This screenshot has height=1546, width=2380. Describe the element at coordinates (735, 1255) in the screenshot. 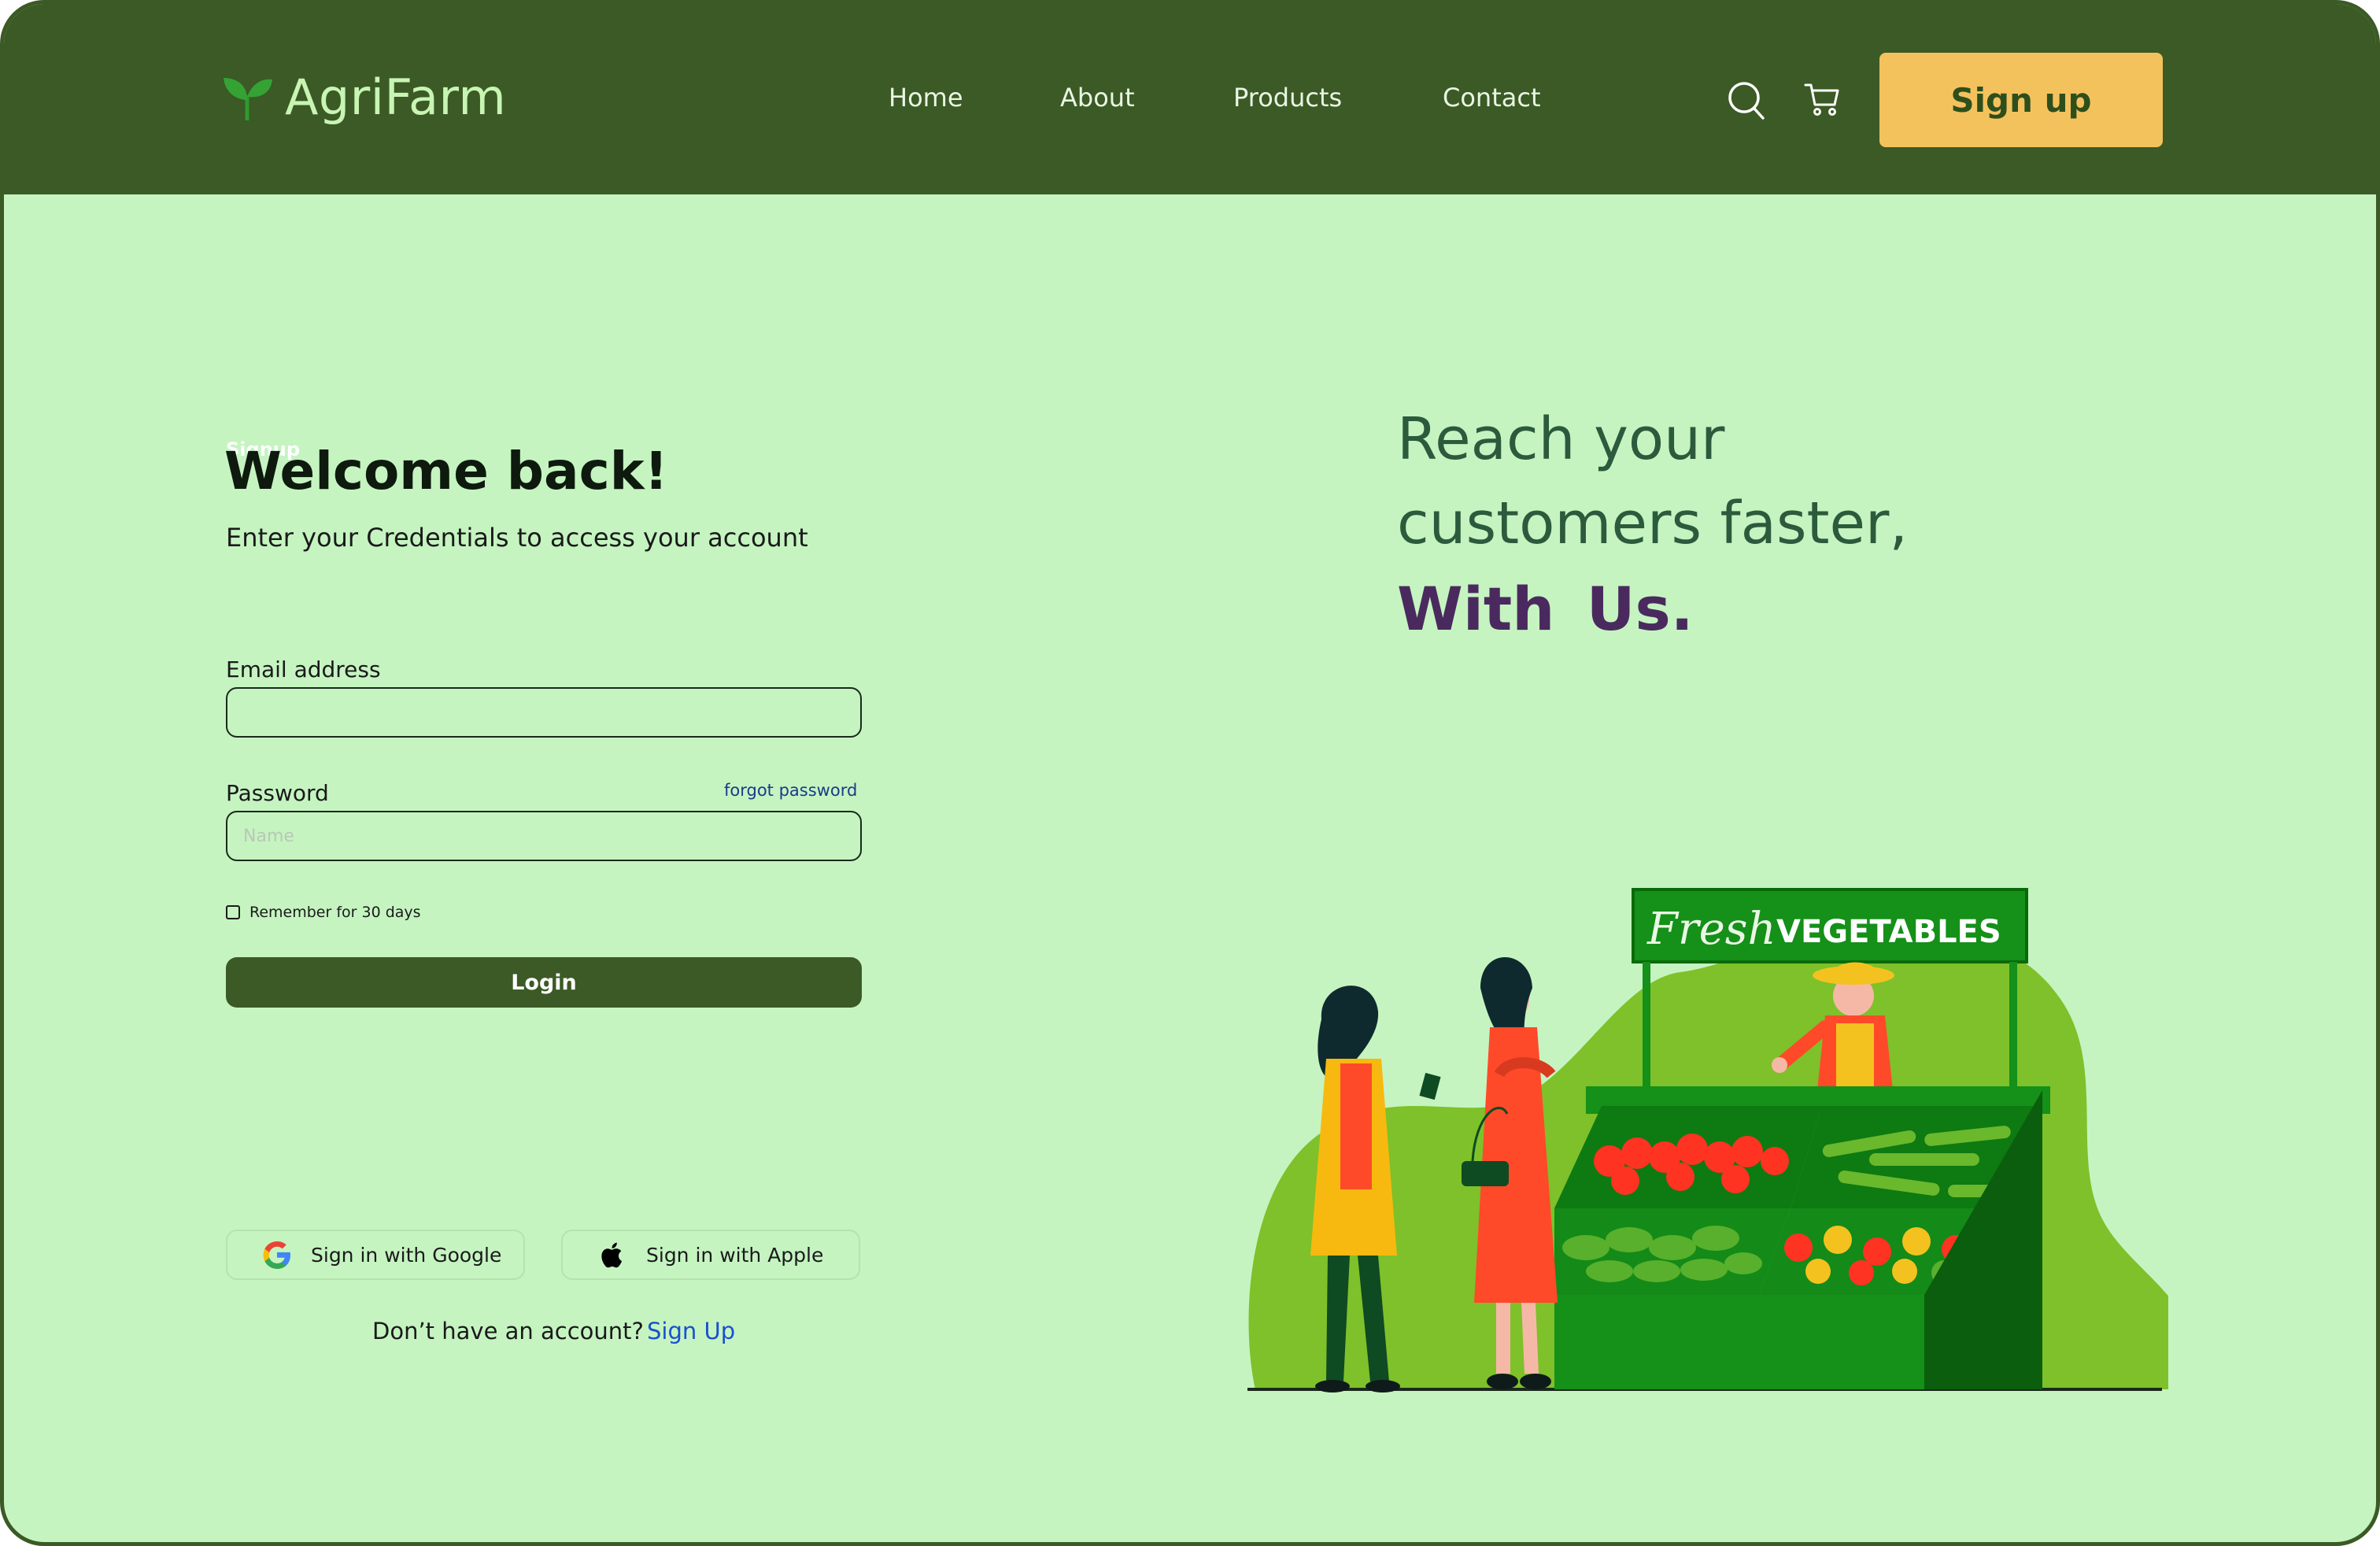

I see `apple-signin-label: Sign in with Apple` at that location.